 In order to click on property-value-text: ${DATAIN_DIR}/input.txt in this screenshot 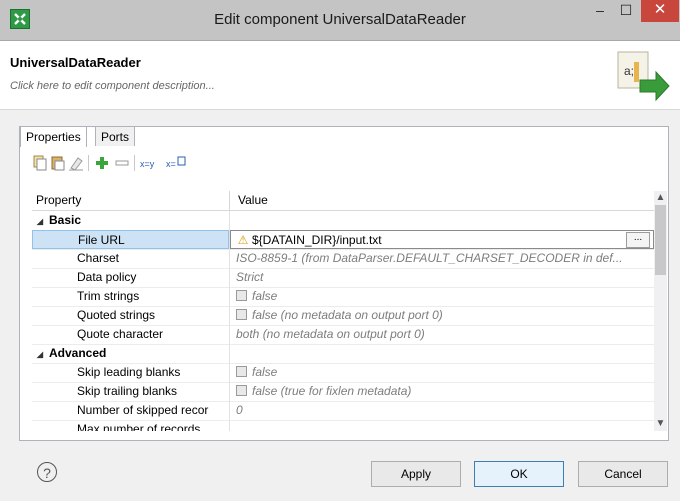, I will do `click(317, 240)`.